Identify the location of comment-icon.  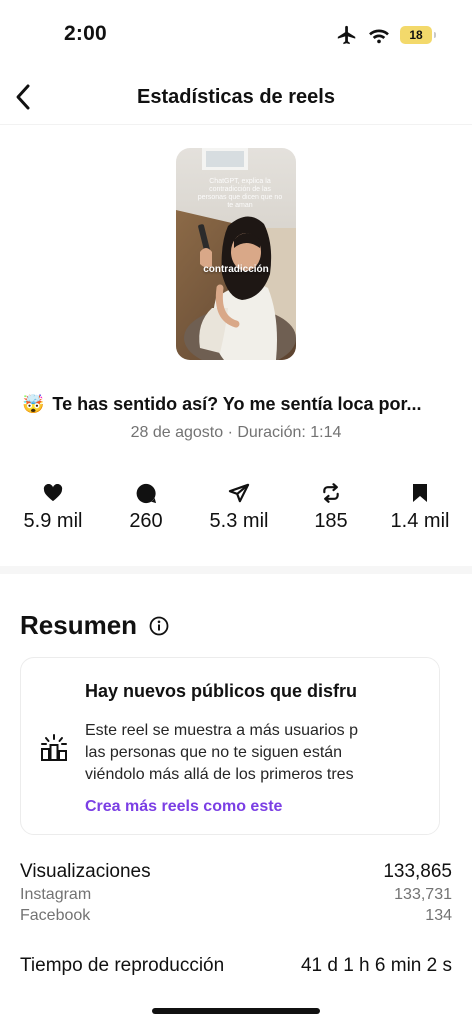
(146, 493).